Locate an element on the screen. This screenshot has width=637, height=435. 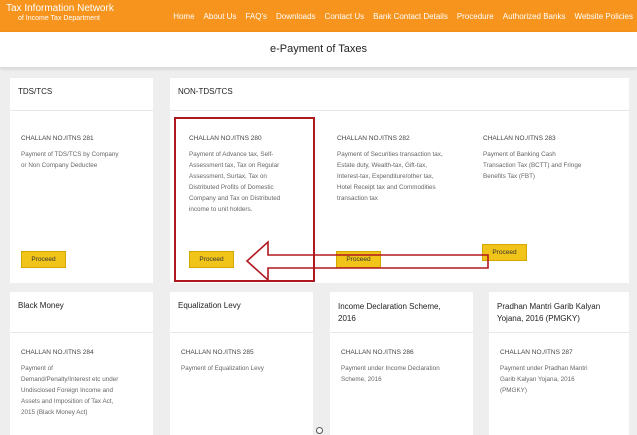
card-title: Income Declaration Scheme, 2016 is located at coordinates (389, 312).